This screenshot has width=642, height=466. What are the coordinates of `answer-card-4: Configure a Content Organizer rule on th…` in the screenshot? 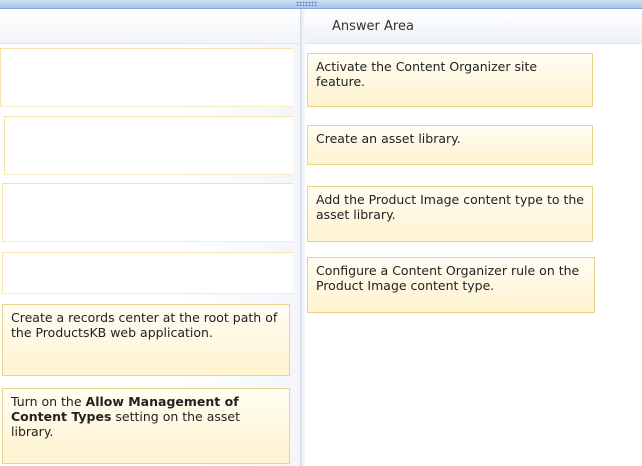 It's located at (451, 285).